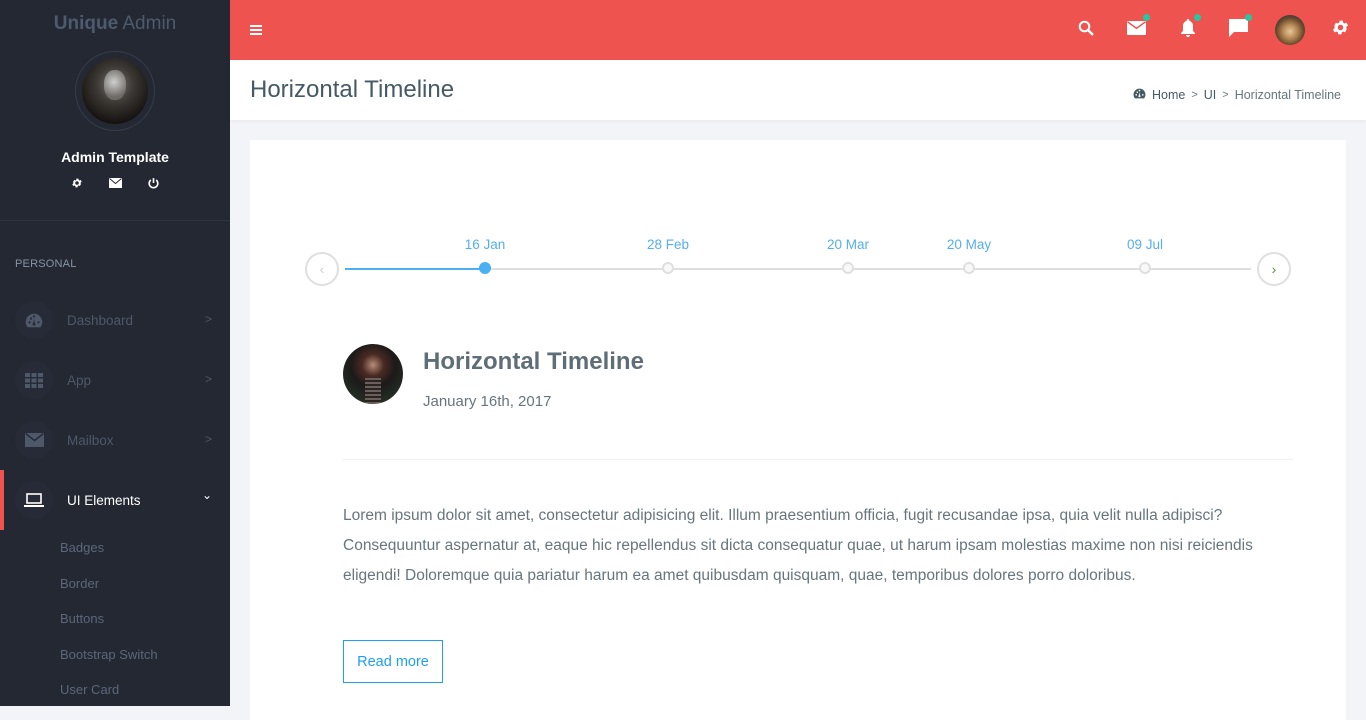 The width and height of the screenshot is (1366, 720). What do you see at coordinates (969, 254) in the screenshot?
I see `timeline-event: 20 May` at bounding box center [969, 254].